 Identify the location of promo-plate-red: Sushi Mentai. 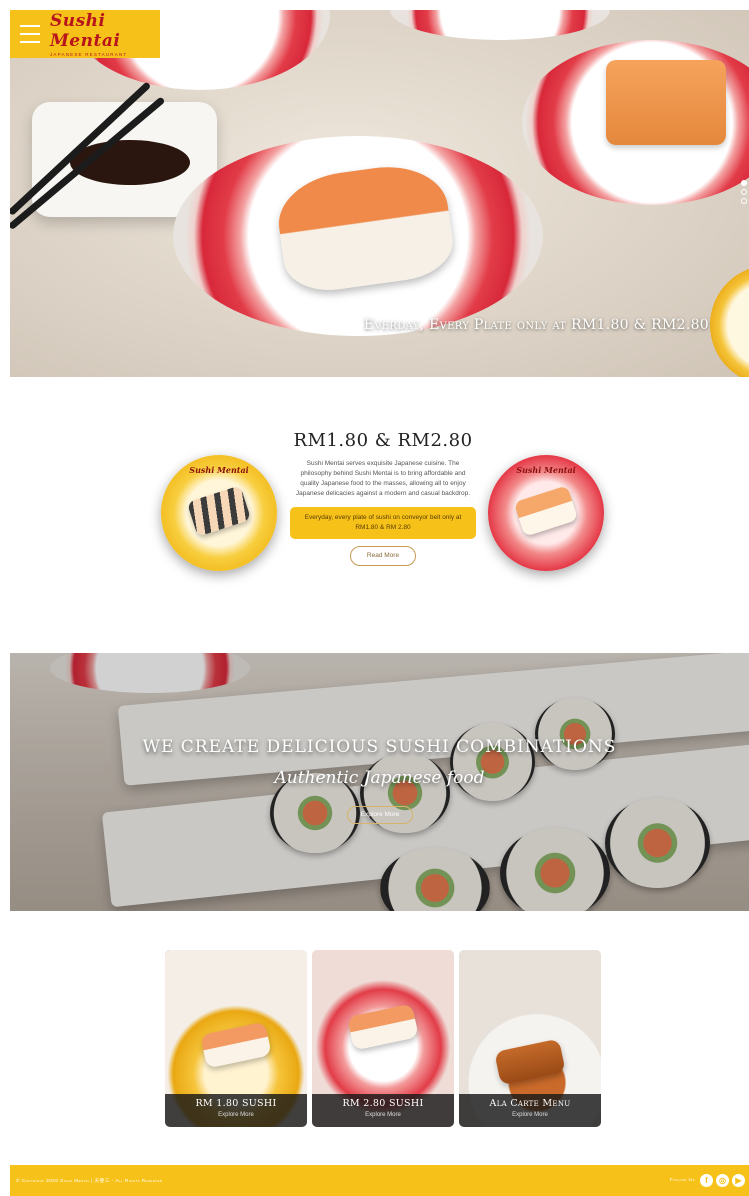
(546, 513).